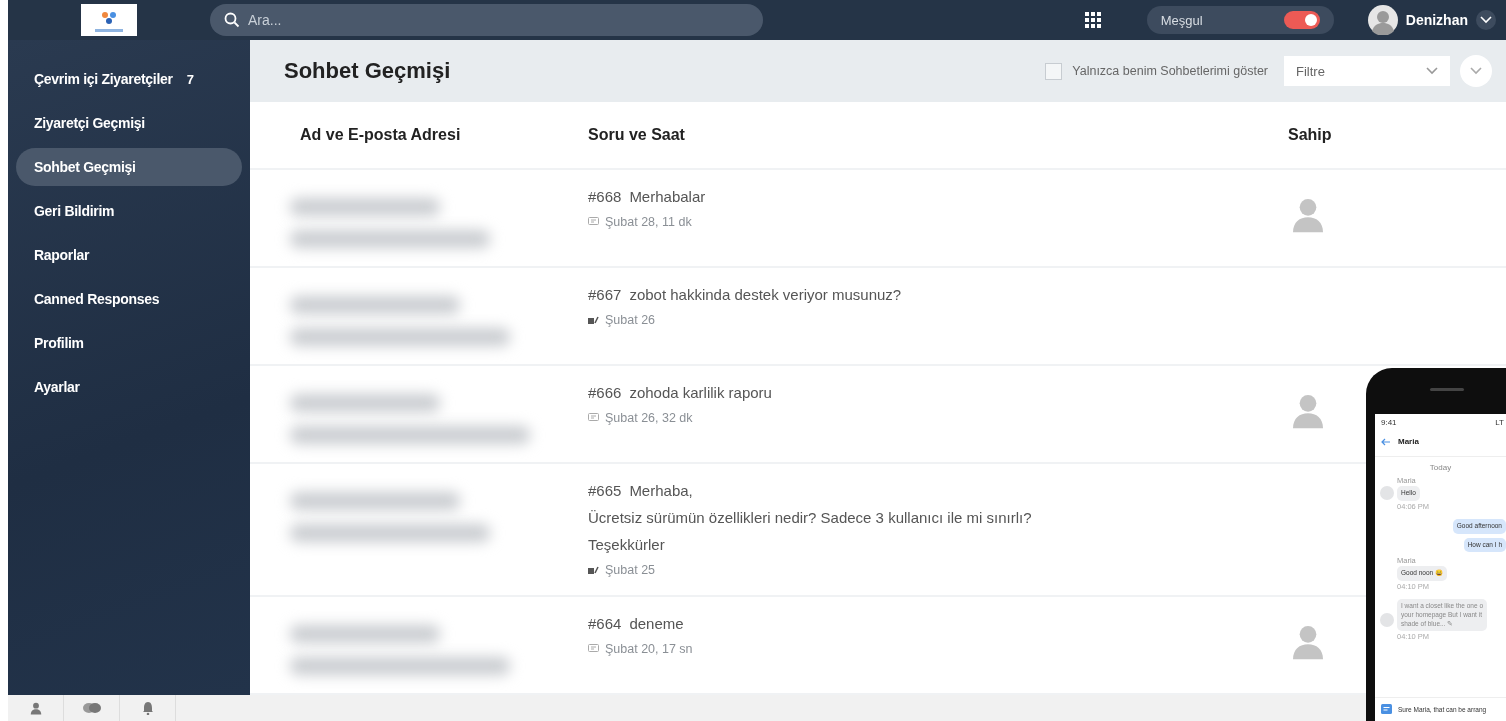 This screenshot has width=1506, height=721. What do you see at coordinates (129, 123) in the screenshot?
I see `sidebar-item: Ziyaretçi Geçmişi` at bounding box center [129, 123].